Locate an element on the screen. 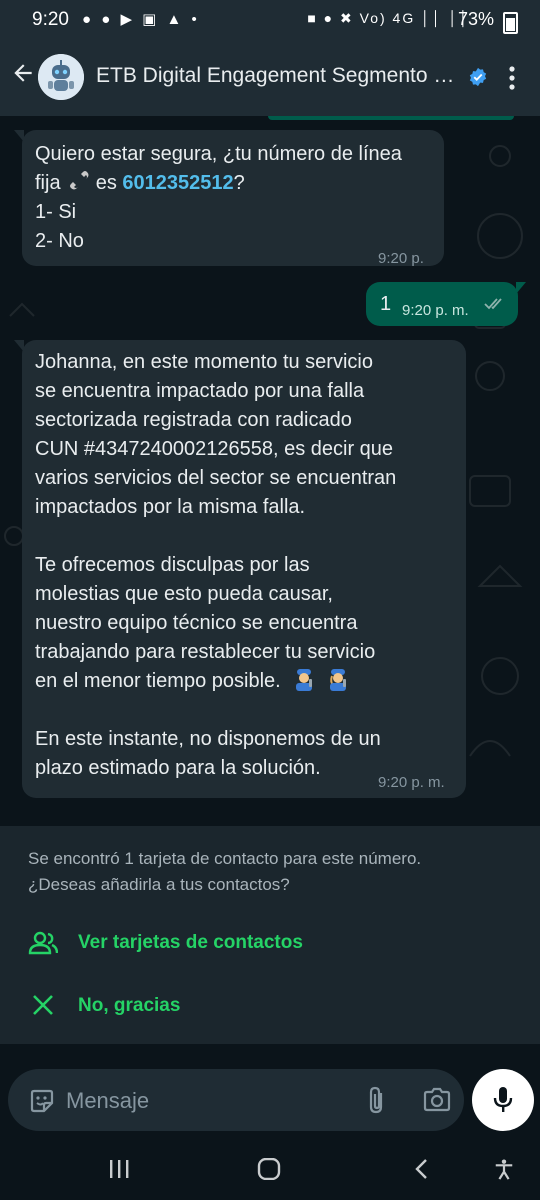 The image size is (540, 1200). message-line: en el menor tiempo posible. is located at coordinates (250, 681).